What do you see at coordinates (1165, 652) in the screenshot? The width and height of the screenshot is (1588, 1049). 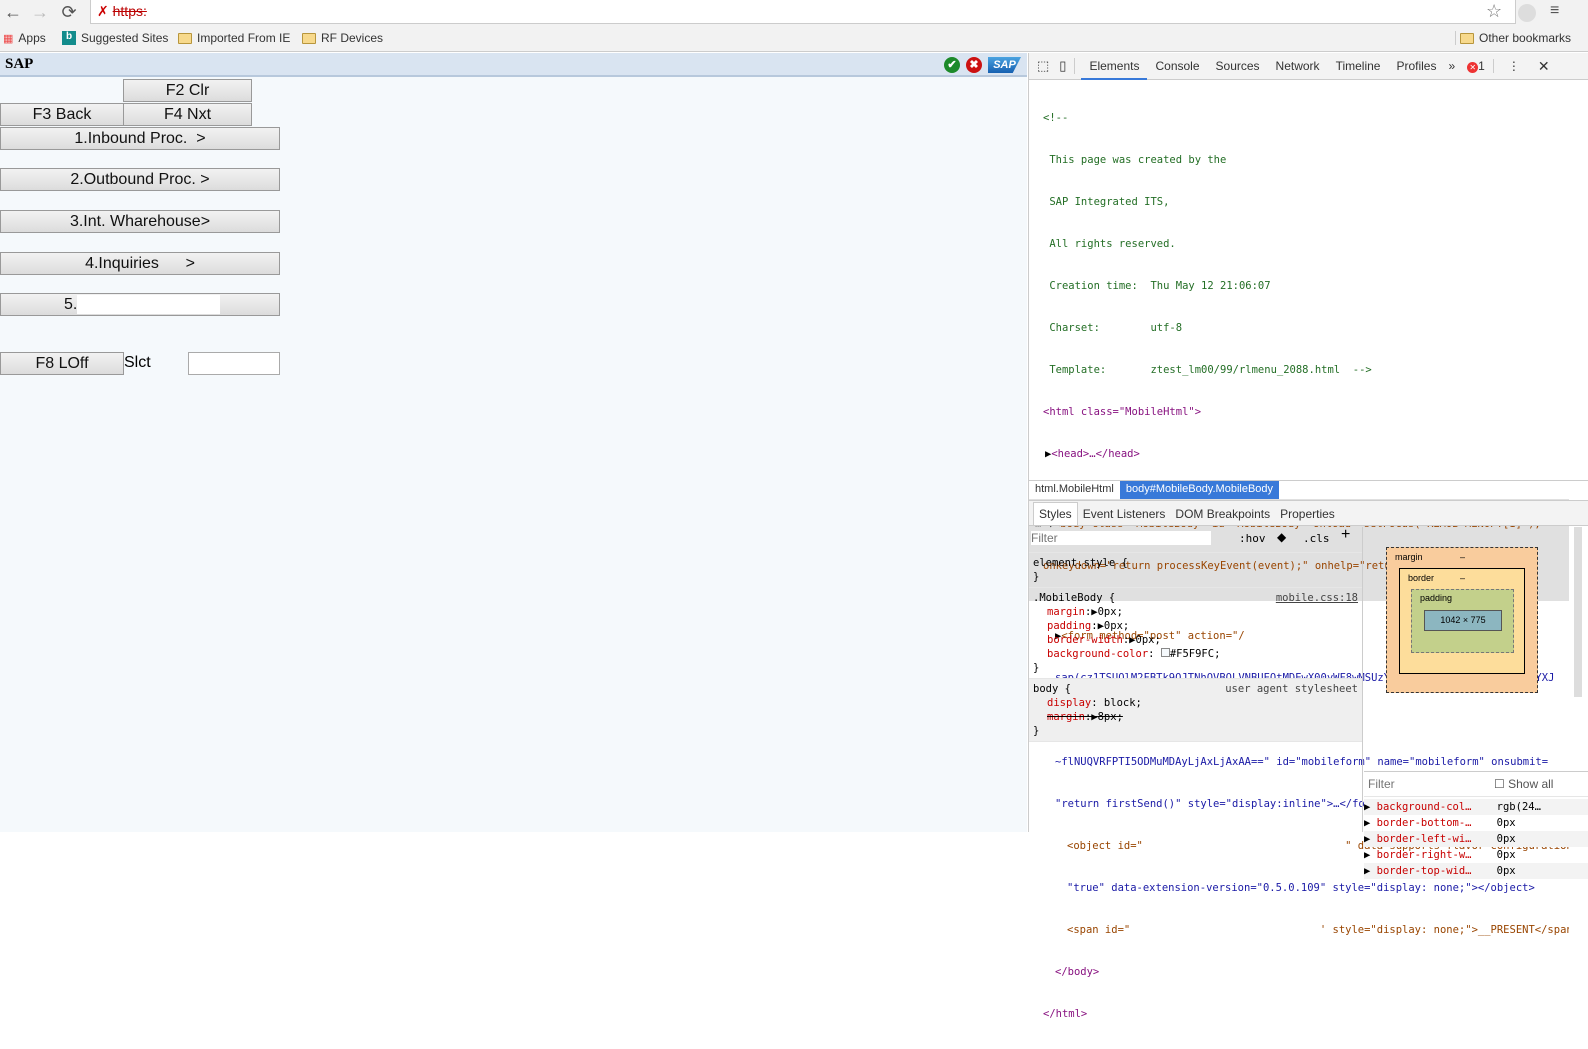 I see `color-swatch` at bounding box center [1165, 652].